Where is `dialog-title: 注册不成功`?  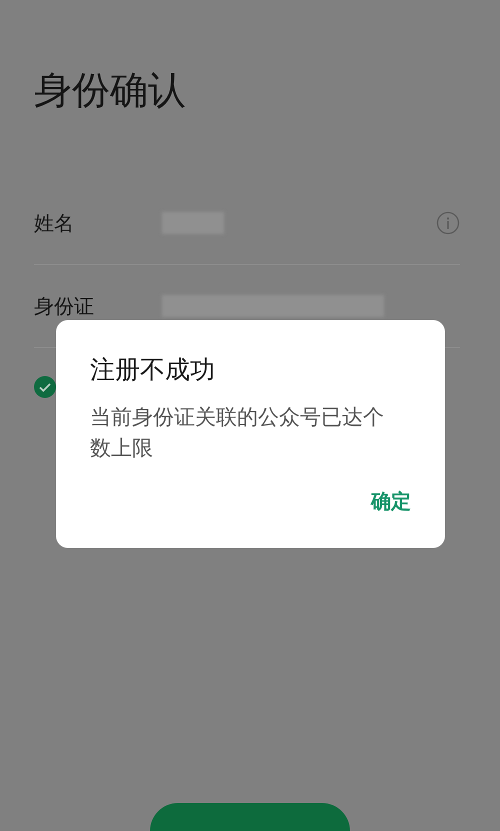
dialog-title: 注册不成功 is located at coordinates (153, 370).